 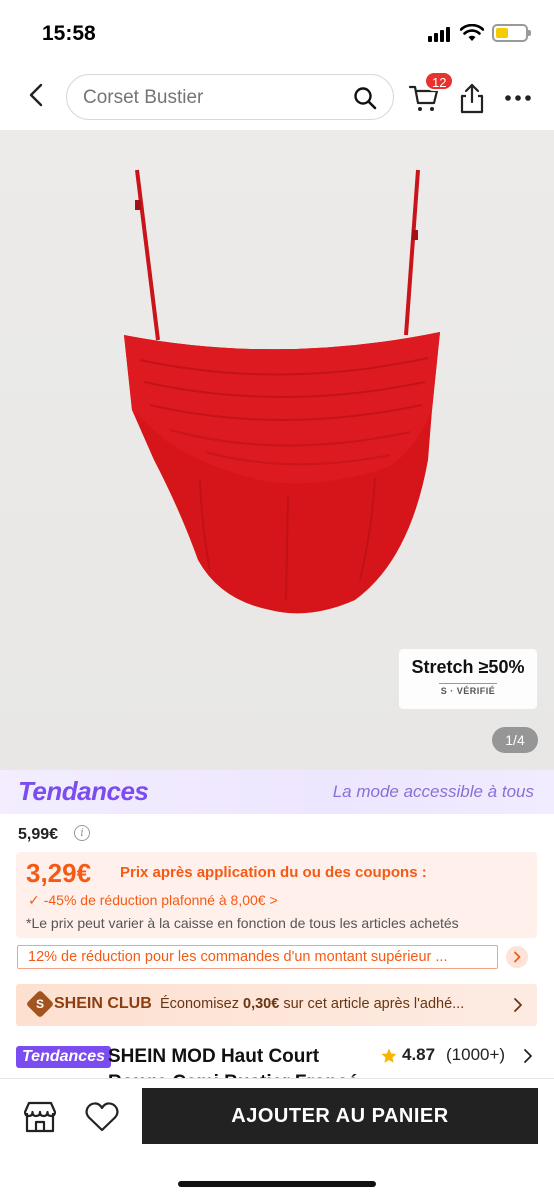 What do you see at coordinates (468, 683) in the screenshot?
I see `stretch-divider` at bounding box center [468, 683].